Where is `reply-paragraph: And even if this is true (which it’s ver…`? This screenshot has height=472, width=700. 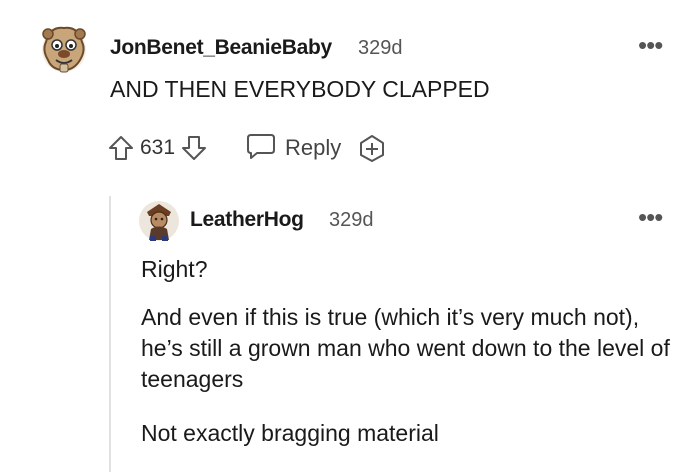
reply-paragraph: And even if this is true (which it’s ver… is located at coordinates (405, 348).